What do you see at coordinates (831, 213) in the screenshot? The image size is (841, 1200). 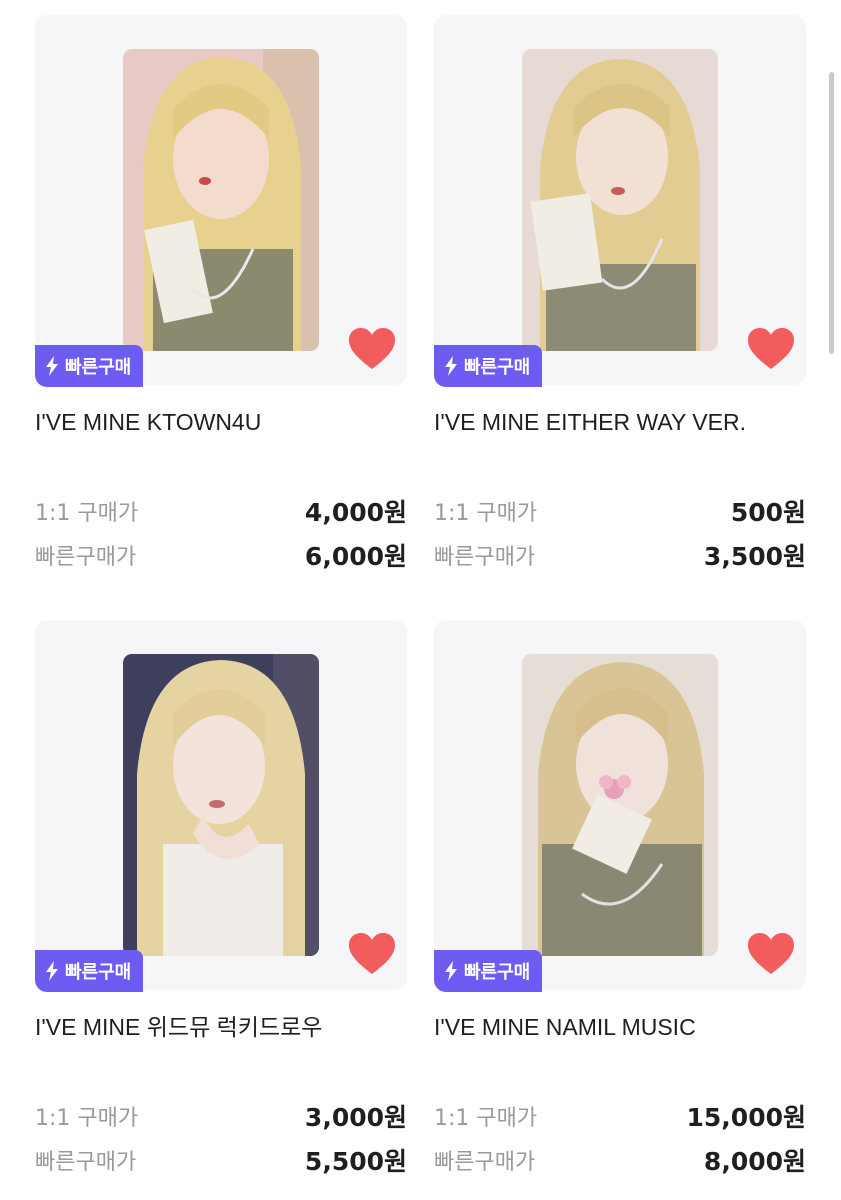 I see `vertical-scrollbar` at bounding box center [831, 213].